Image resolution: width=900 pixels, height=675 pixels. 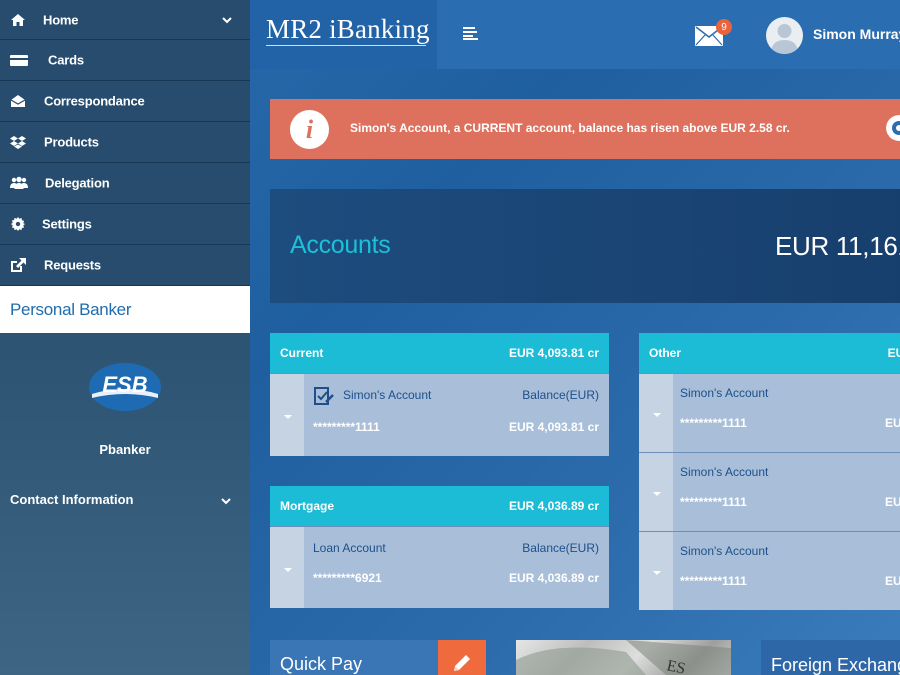 I want to click on account-balance: EUR 4,036.89 cr, so click(x=553, y=578).